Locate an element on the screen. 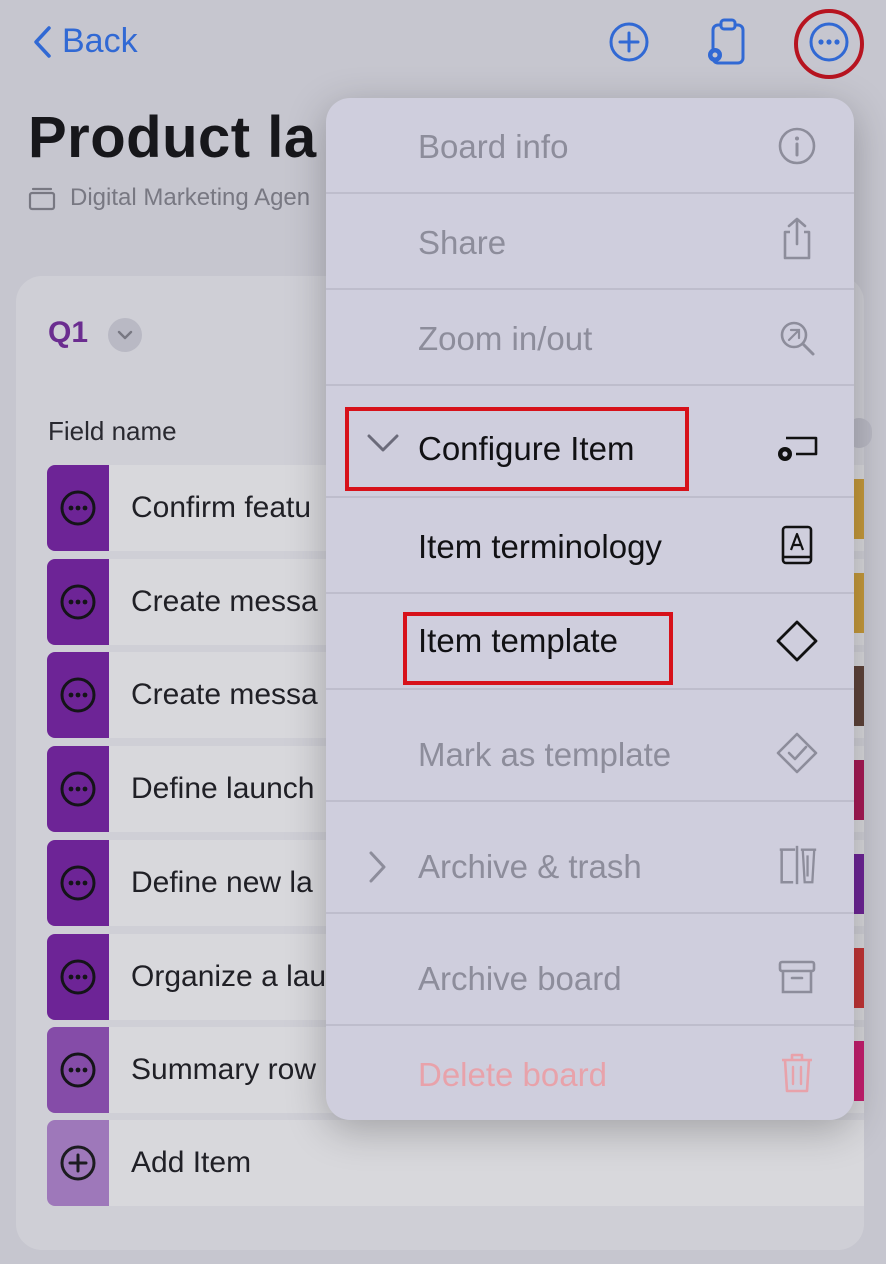 This screenshot has height=1264, width=886. menu-item-archive-trash: Archive & trash is located at coordinates (590, 858).